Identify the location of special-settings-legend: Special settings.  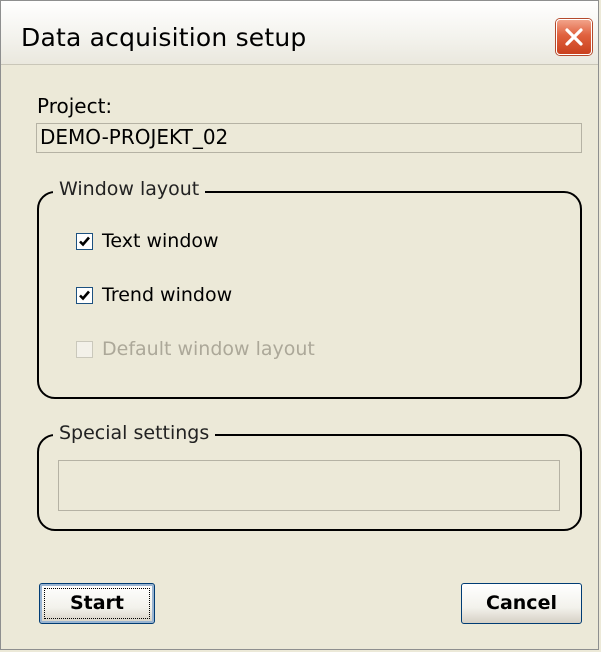
(134, 433).